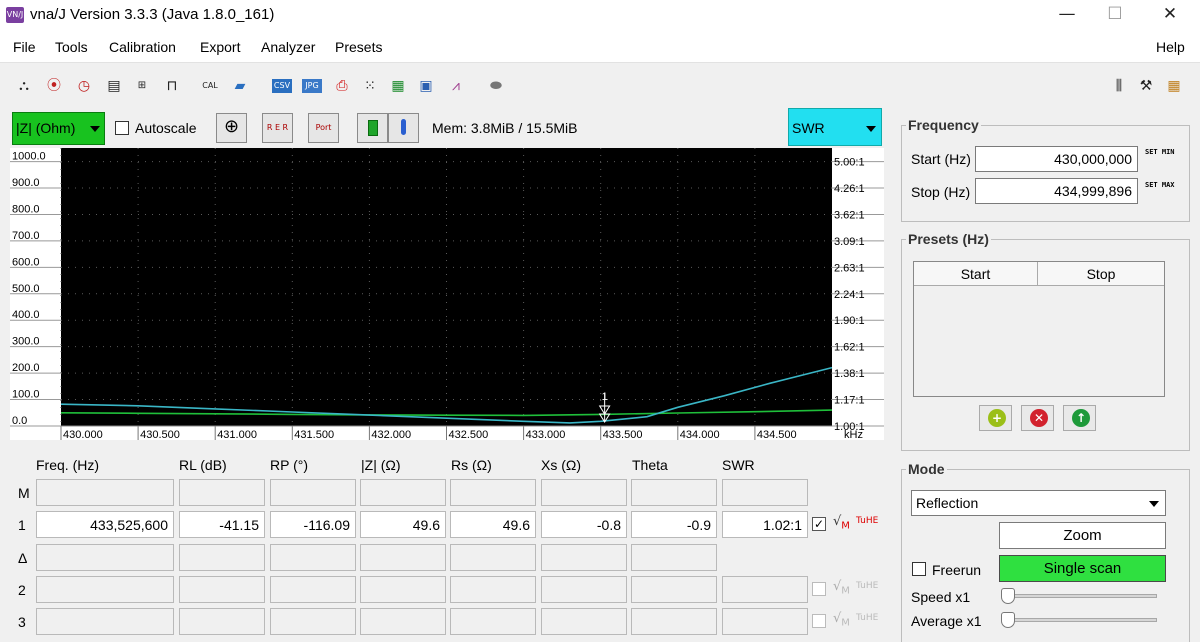 The width and height of the screenshot is (1200, 642). Describe the element at coordinates (105, 524) in the screenshot. I see `marker-1-freq: 433,525,600` at that location.